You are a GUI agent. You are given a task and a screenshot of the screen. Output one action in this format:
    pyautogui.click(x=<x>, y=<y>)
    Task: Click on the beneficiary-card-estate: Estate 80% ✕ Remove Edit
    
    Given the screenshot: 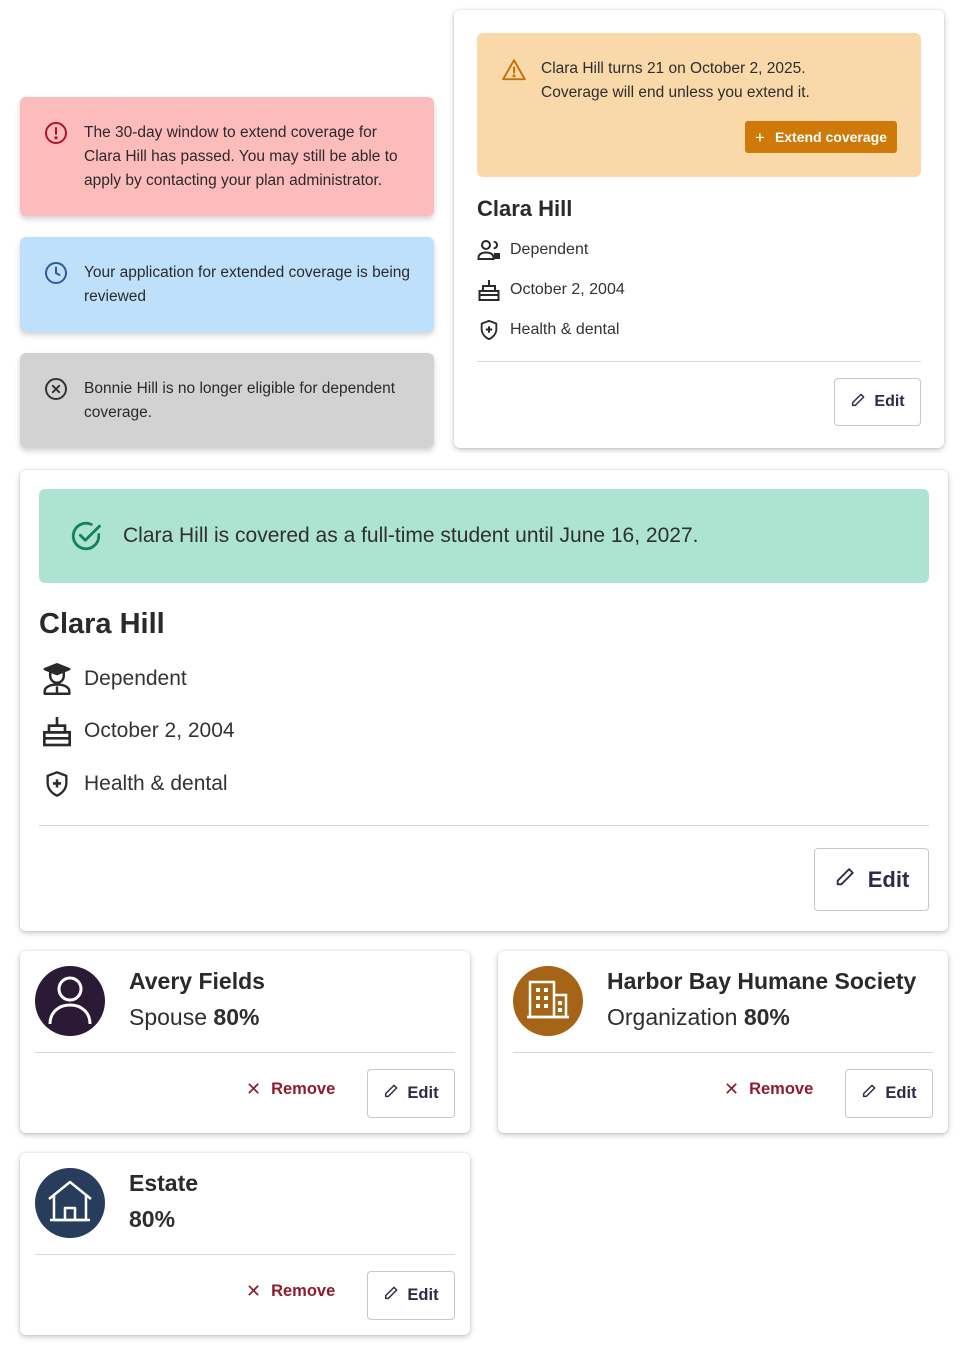 What is the action you would take?
    pyautogui.click(x=245, y=1244)
    